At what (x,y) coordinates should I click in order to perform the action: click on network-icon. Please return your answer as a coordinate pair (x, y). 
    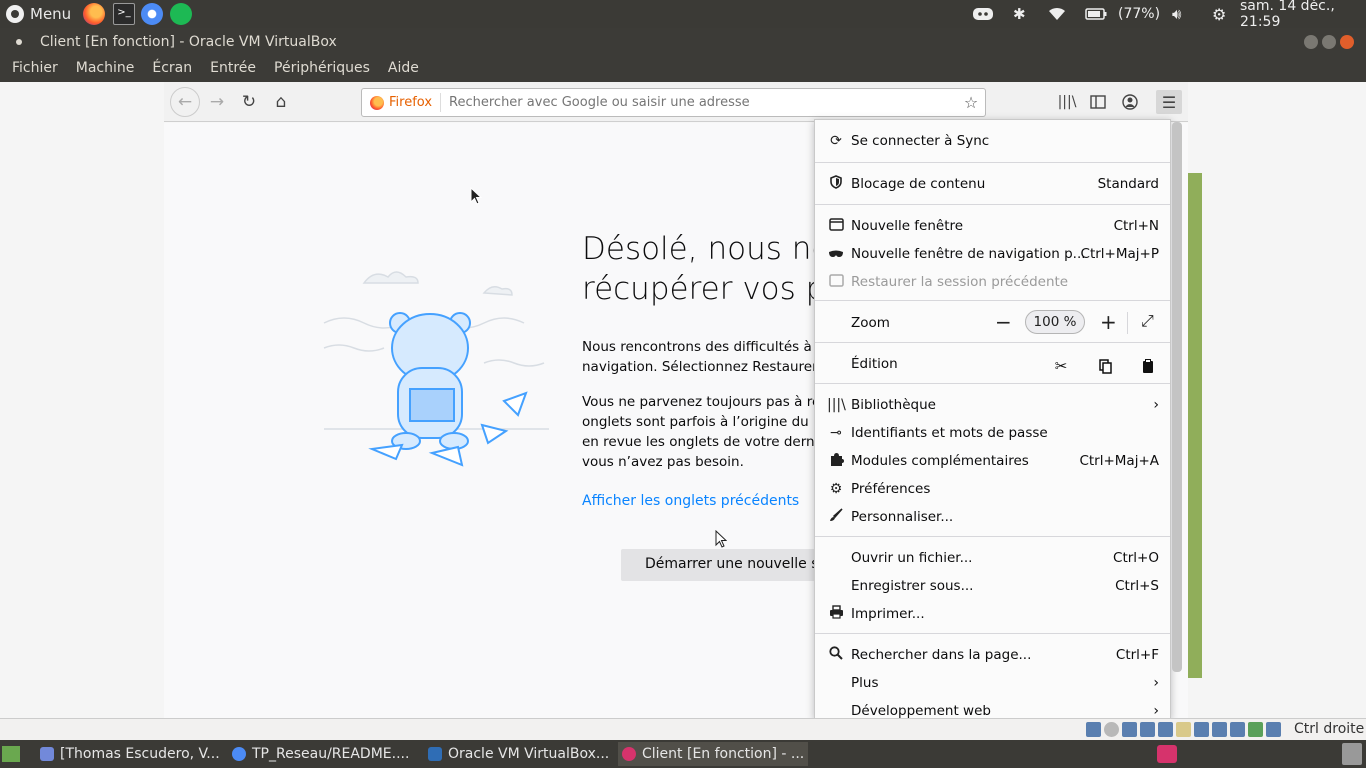
    Looking at the image, I should click on (1147, 729).